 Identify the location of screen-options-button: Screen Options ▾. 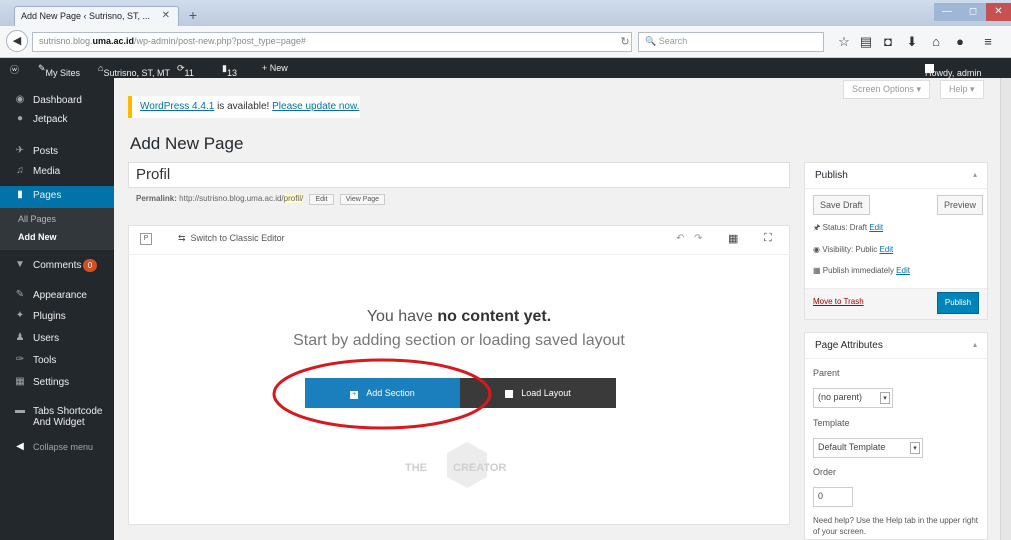
(887, 89).